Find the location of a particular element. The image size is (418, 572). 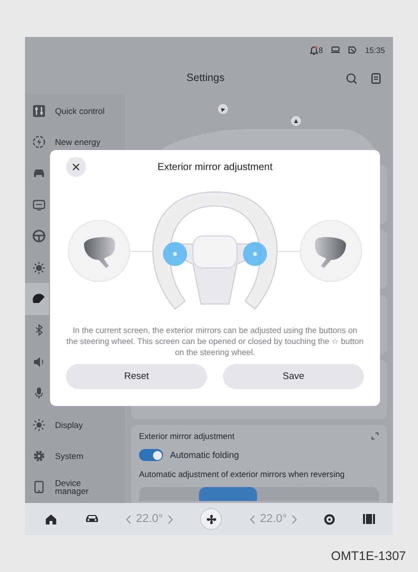

display-icon is located at coordinates (39, 205).